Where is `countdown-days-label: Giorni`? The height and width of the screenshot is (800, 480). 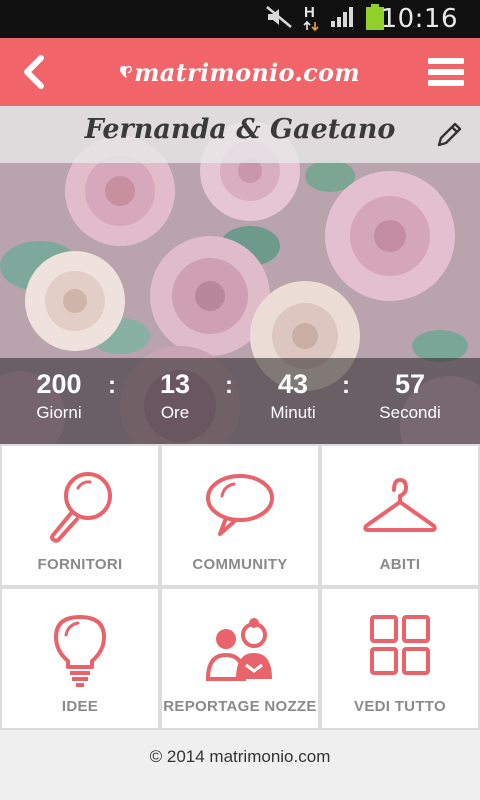 countdown-days-label: Giorni is located at coordinates (59, 412).